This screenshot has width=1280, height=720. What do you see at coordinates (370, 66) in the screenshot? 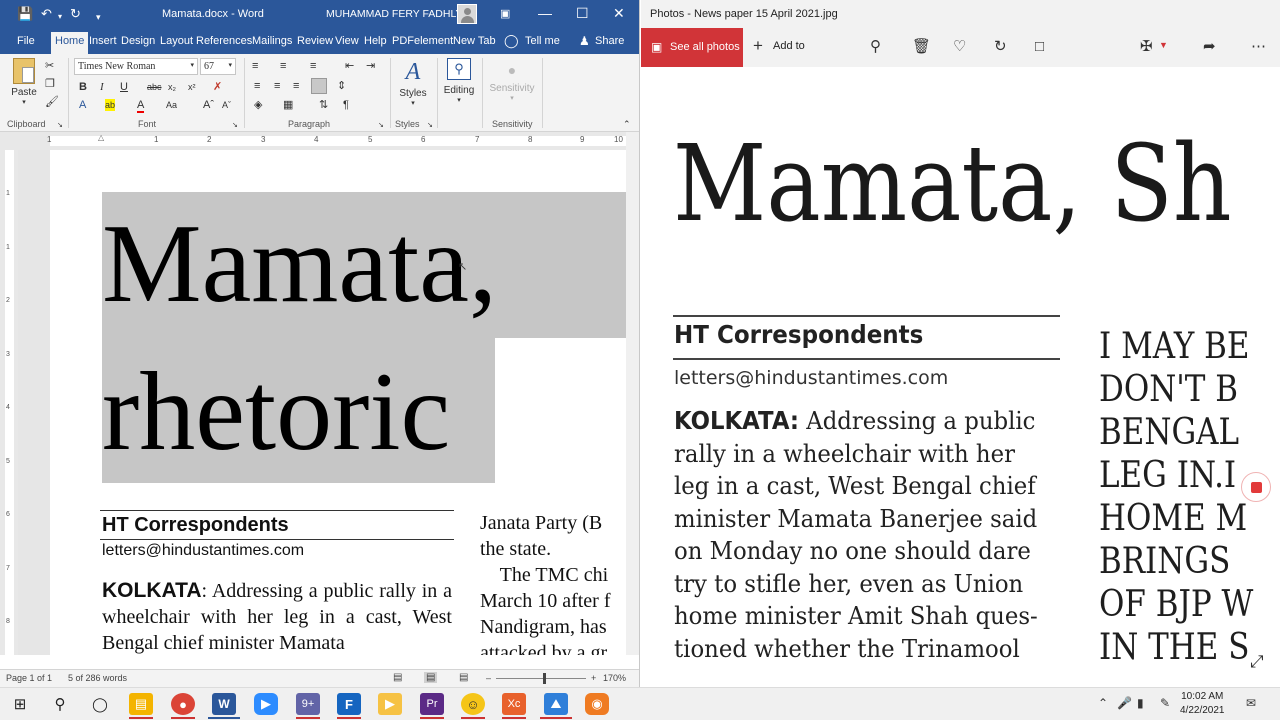
I see `increase-indent-icon: ⇥` at bounding box center [370, 66].